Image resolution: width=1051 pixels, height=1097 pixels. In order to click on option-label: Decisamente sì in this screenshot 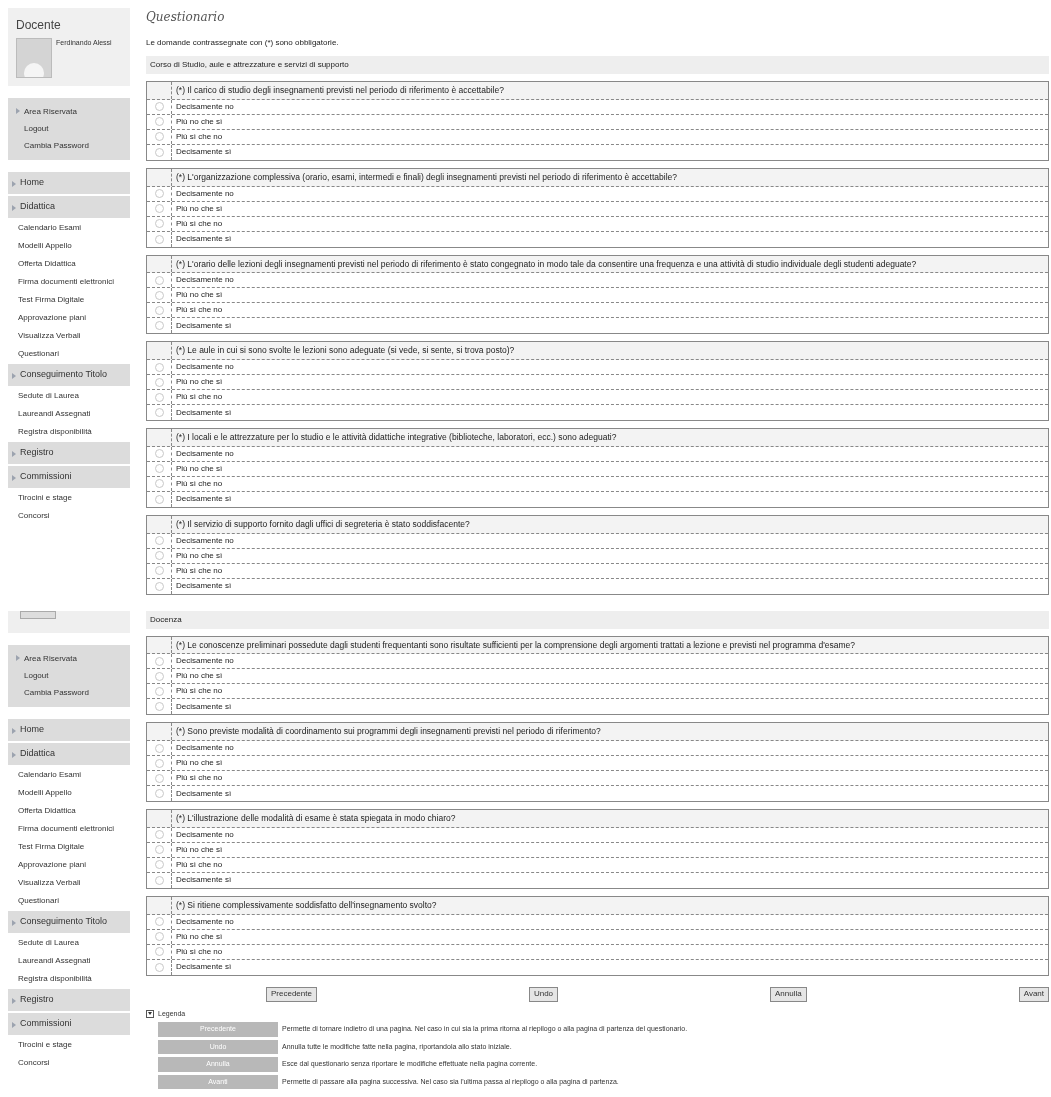, I will do `click(201, 152)`.